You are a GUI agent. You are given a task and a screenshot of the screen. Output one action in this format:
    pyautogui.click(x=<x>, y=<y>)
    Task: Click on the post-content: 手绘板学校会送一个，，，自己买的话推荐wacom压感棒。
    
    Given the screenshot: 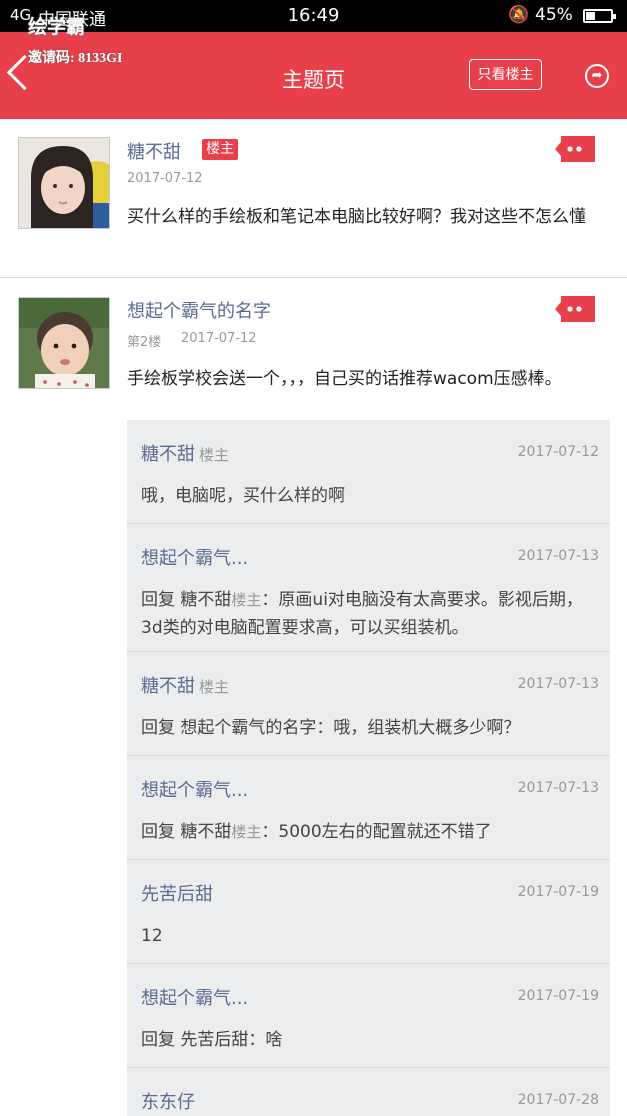 What is the action you would take?
    pyautogui.click(x=344, y=379)
    